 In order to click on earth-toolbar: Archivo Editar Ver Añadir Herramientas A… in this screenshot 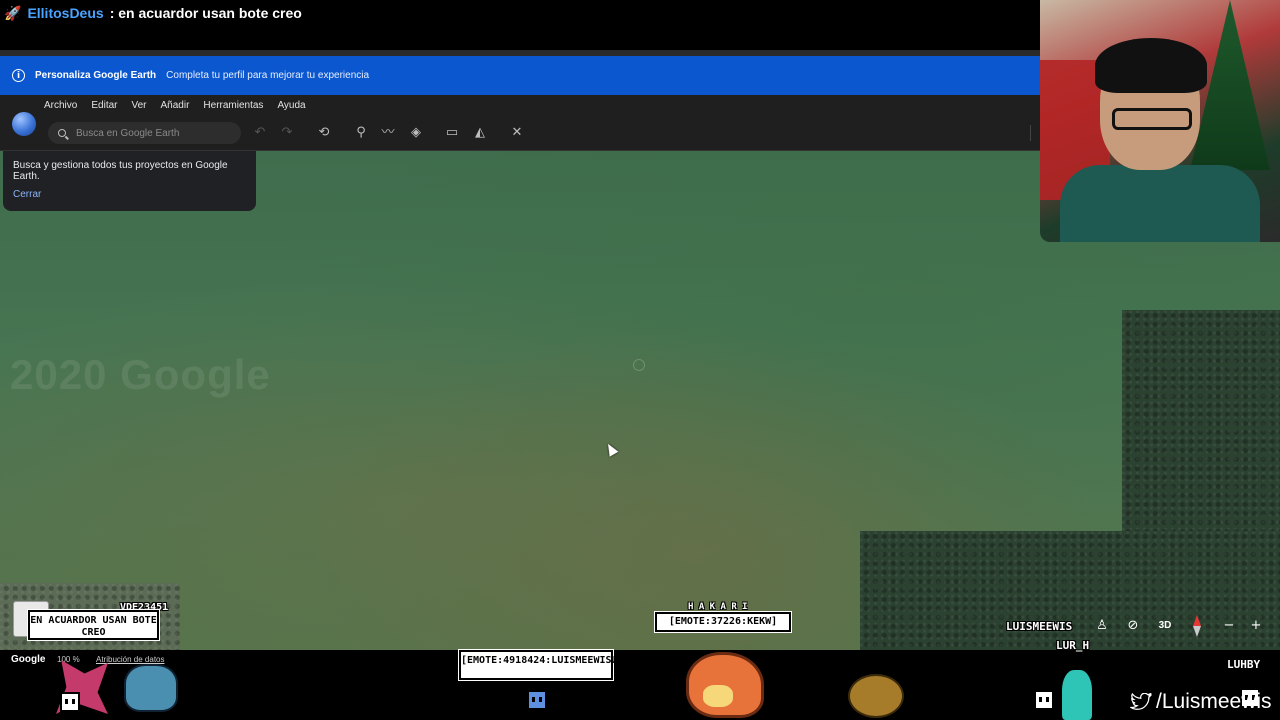, I will do `click(520, 123)`.